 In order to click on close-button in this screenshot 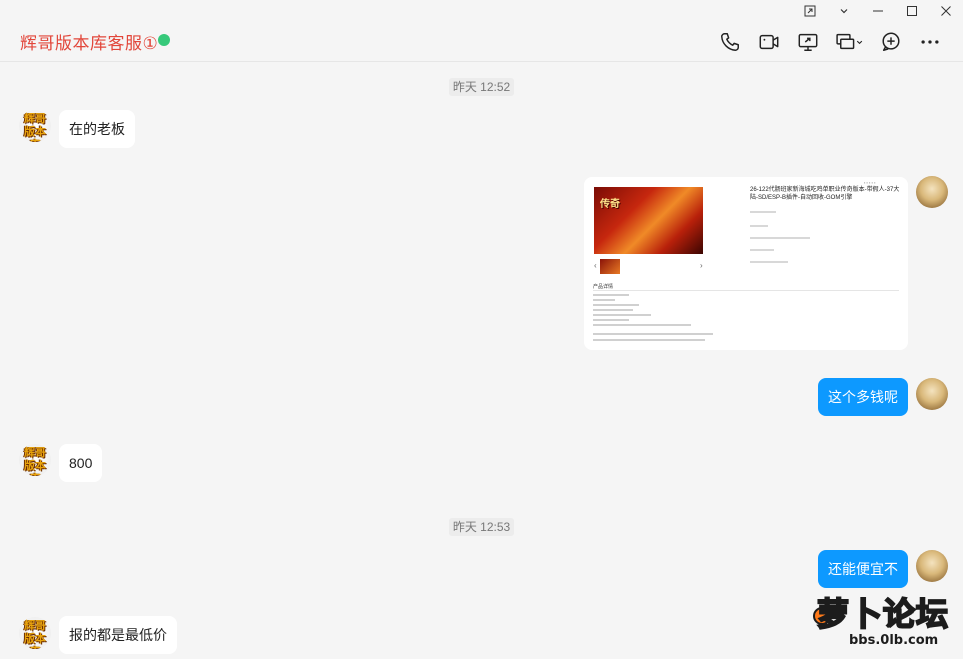, I will do `click(946, 11)`.